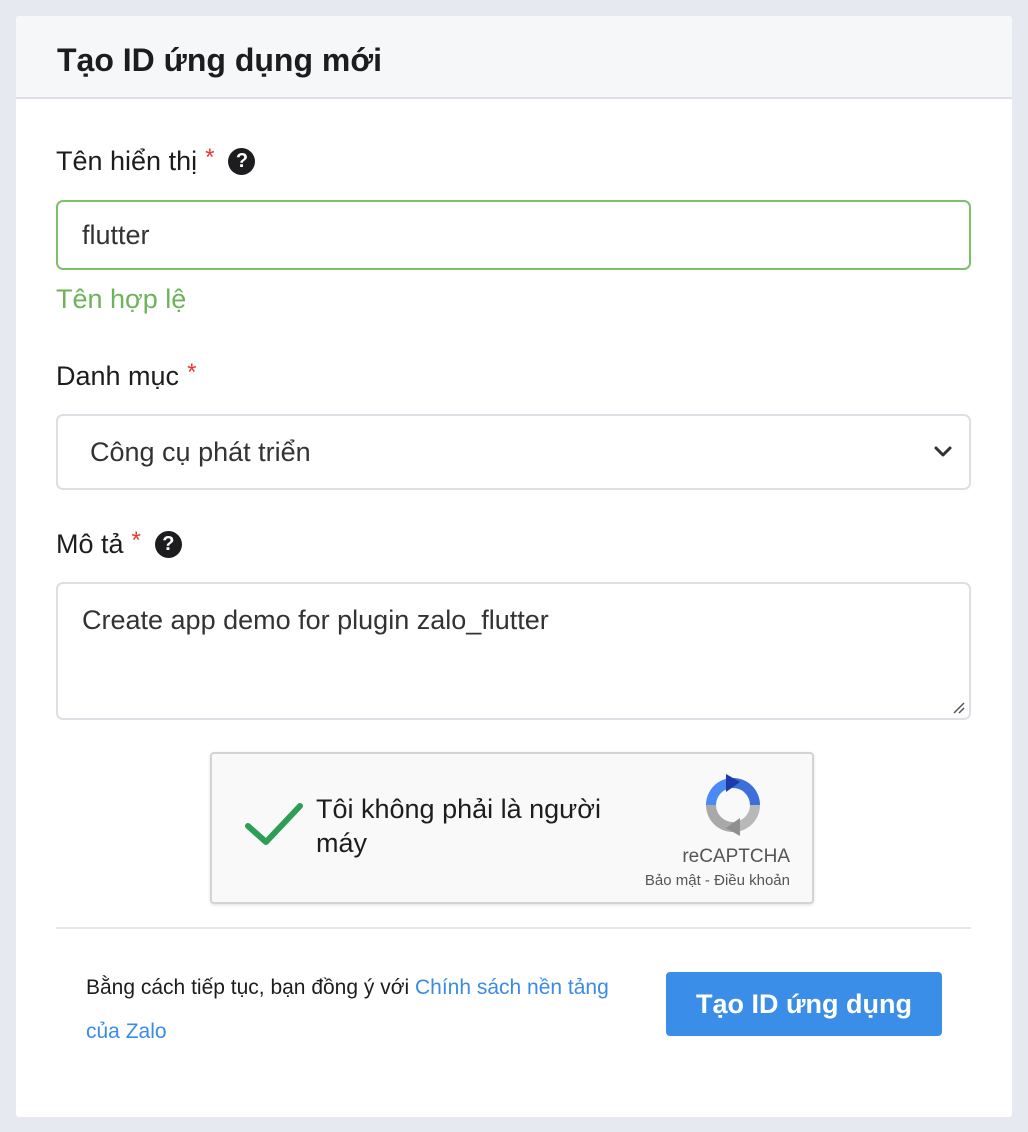 This screenshot has height=1132, width=1028. I want to click on category-label: Danh mục *, so click(126, 376).